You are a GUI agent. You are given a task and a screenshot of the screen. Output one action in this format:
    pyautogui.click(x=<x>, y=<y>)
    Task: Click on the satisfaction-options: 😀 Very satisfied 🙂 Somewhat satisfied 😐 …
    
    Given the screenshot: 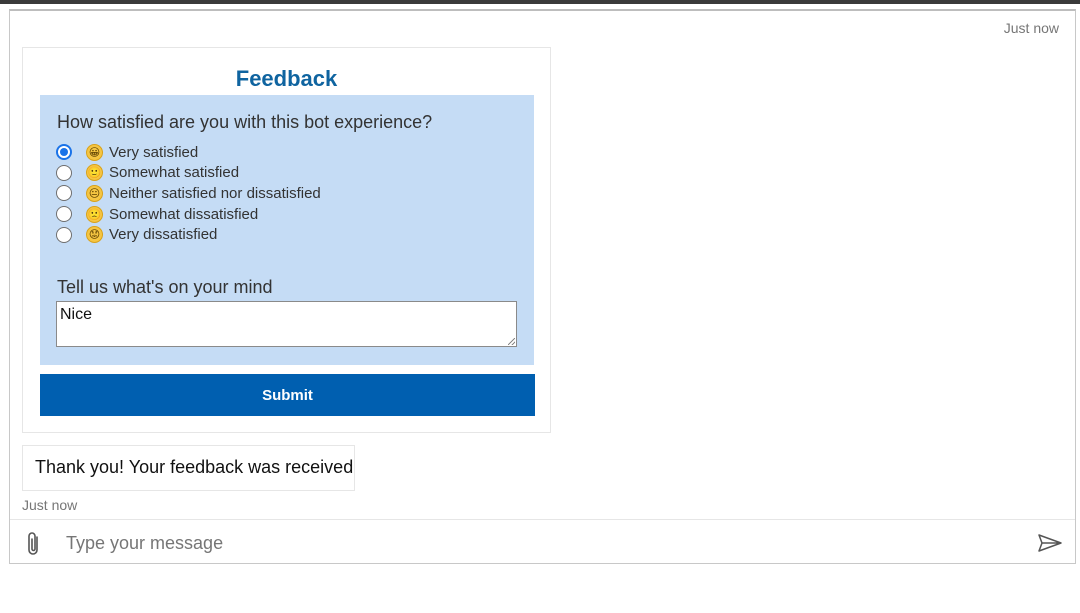 What is the action you would take?
    pyautogui.click(x=188, y=193)
    